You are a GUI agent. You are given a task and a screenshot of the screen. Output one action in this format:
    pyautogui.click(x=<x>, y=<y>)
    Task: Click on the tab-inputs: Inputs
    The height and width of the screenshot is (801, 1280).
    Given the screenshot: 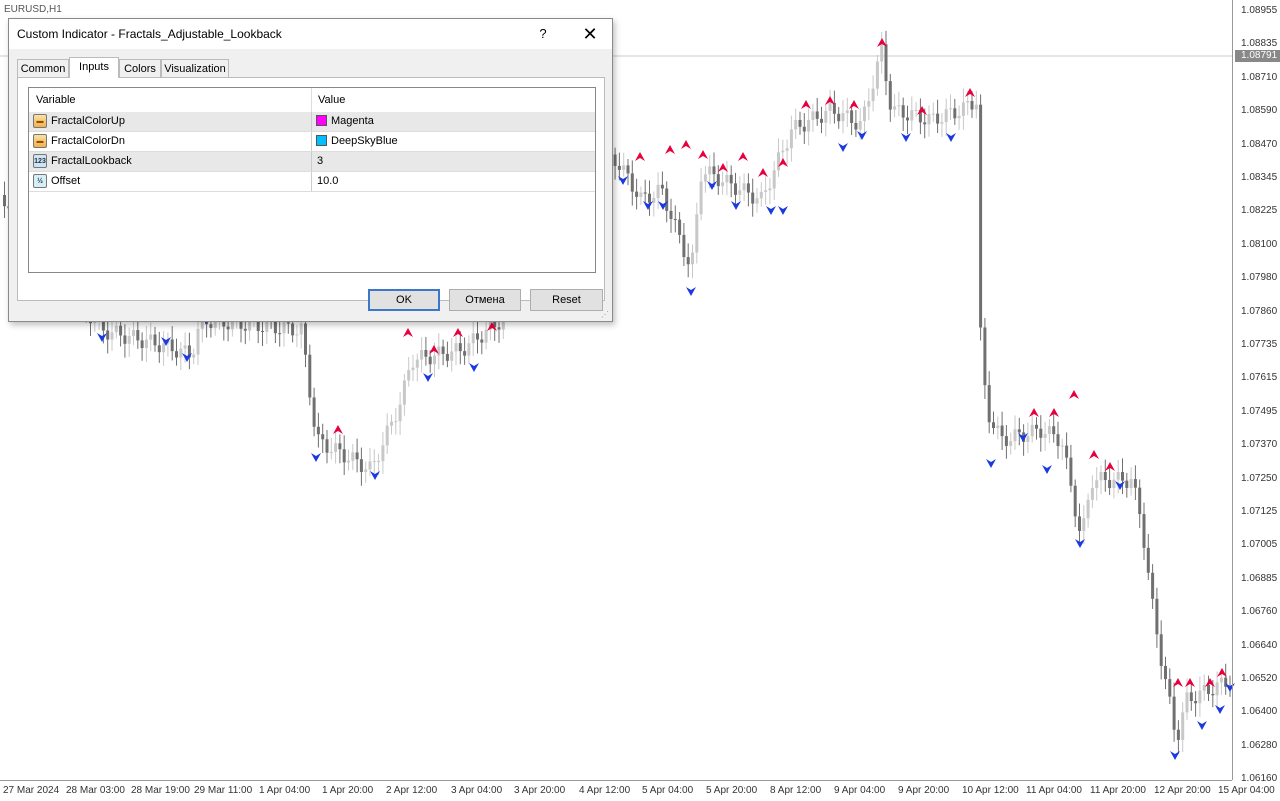 What is the action you would take?
    pyautogui.click(x=94, y=67)
    